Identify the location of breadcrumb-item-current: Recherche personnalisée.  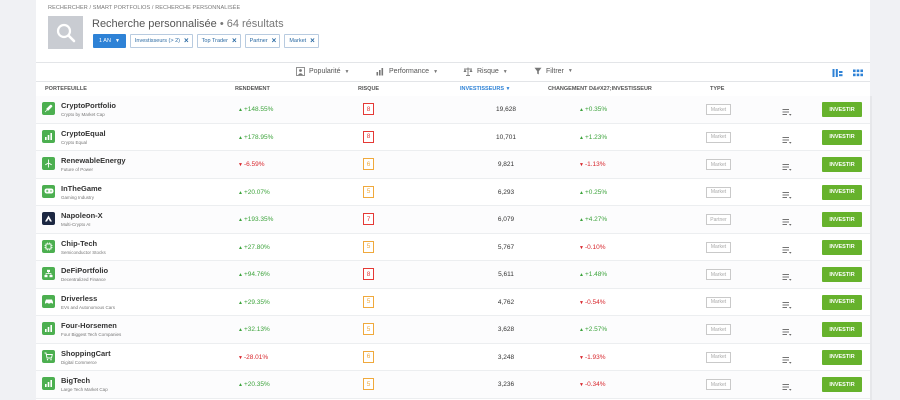
(198, 8).